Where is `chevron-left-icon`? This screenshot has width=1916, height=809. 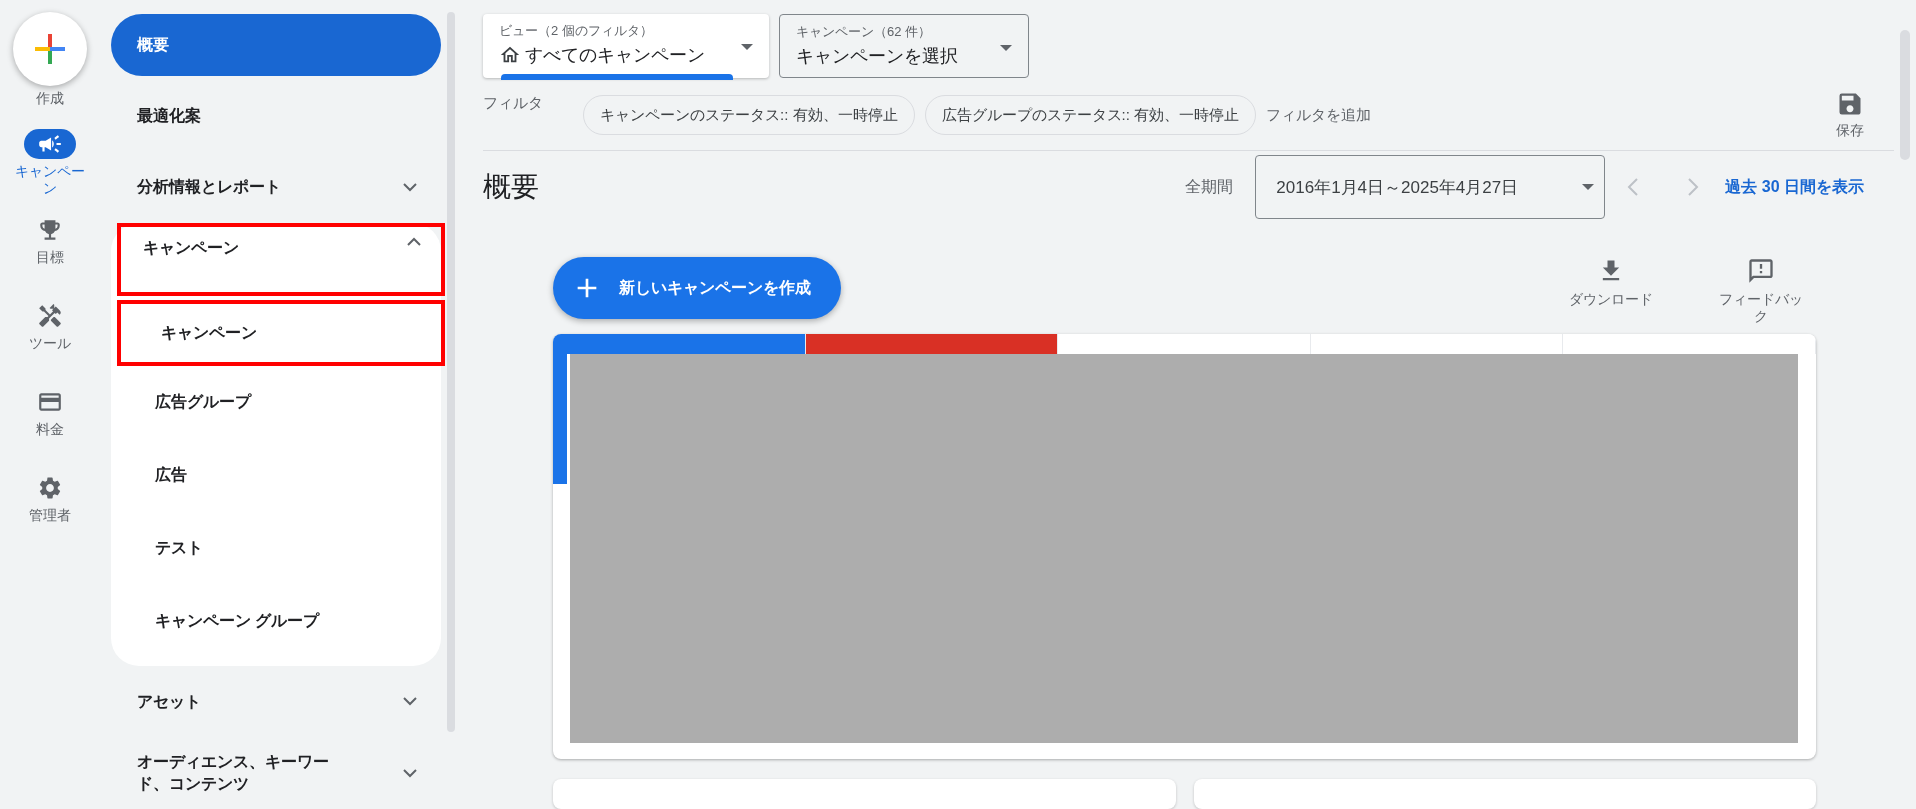 chevron-left-icon is located at coordinates (1633, 187).